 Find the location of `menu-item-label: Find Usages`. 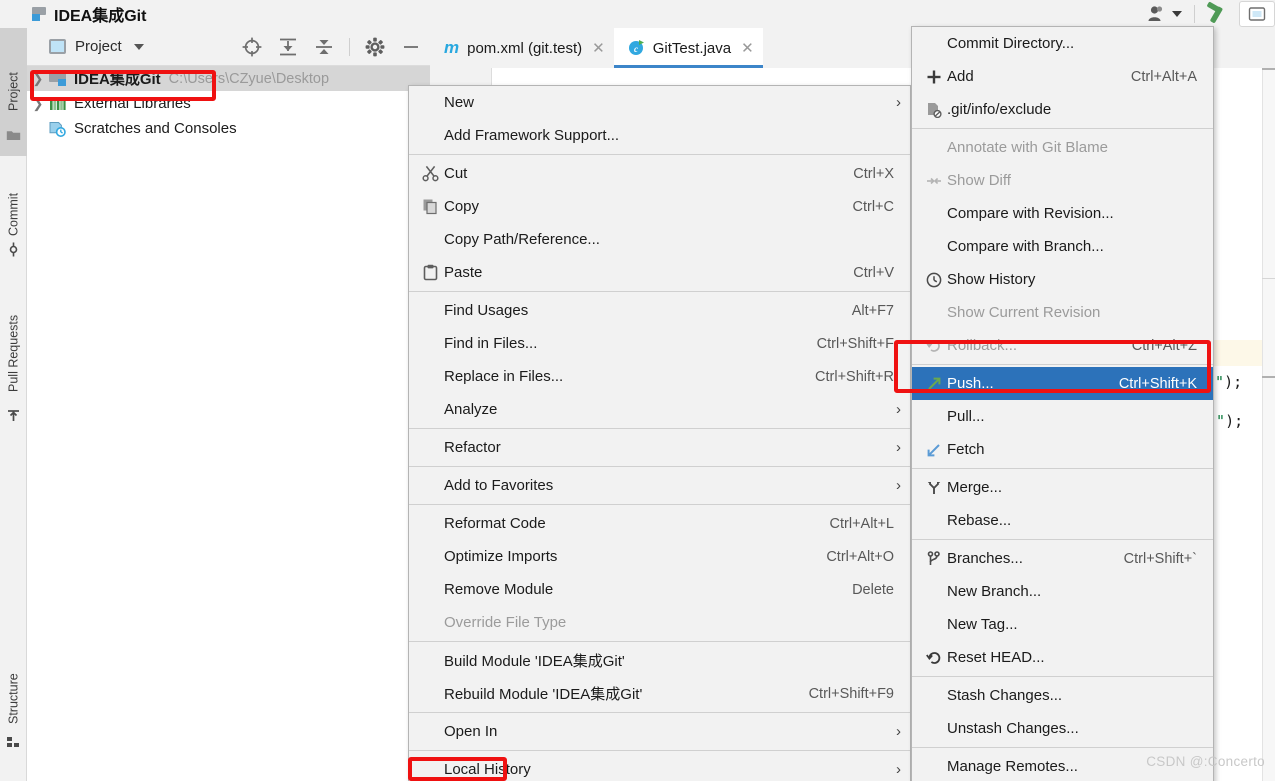

menu-item-label: Find Usages is located at coordinates (486, 310).